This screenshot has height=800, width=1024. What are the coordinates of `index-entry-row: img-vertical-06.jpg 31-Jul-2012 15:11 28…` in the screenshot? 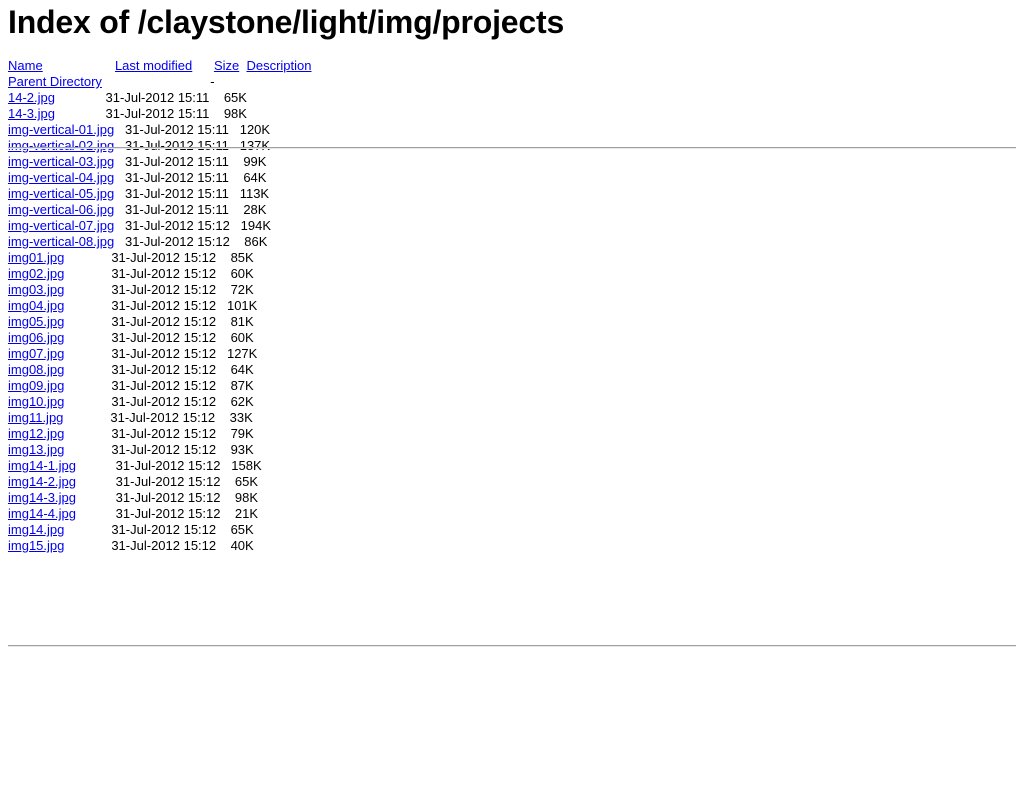 It's located at (137, 209).